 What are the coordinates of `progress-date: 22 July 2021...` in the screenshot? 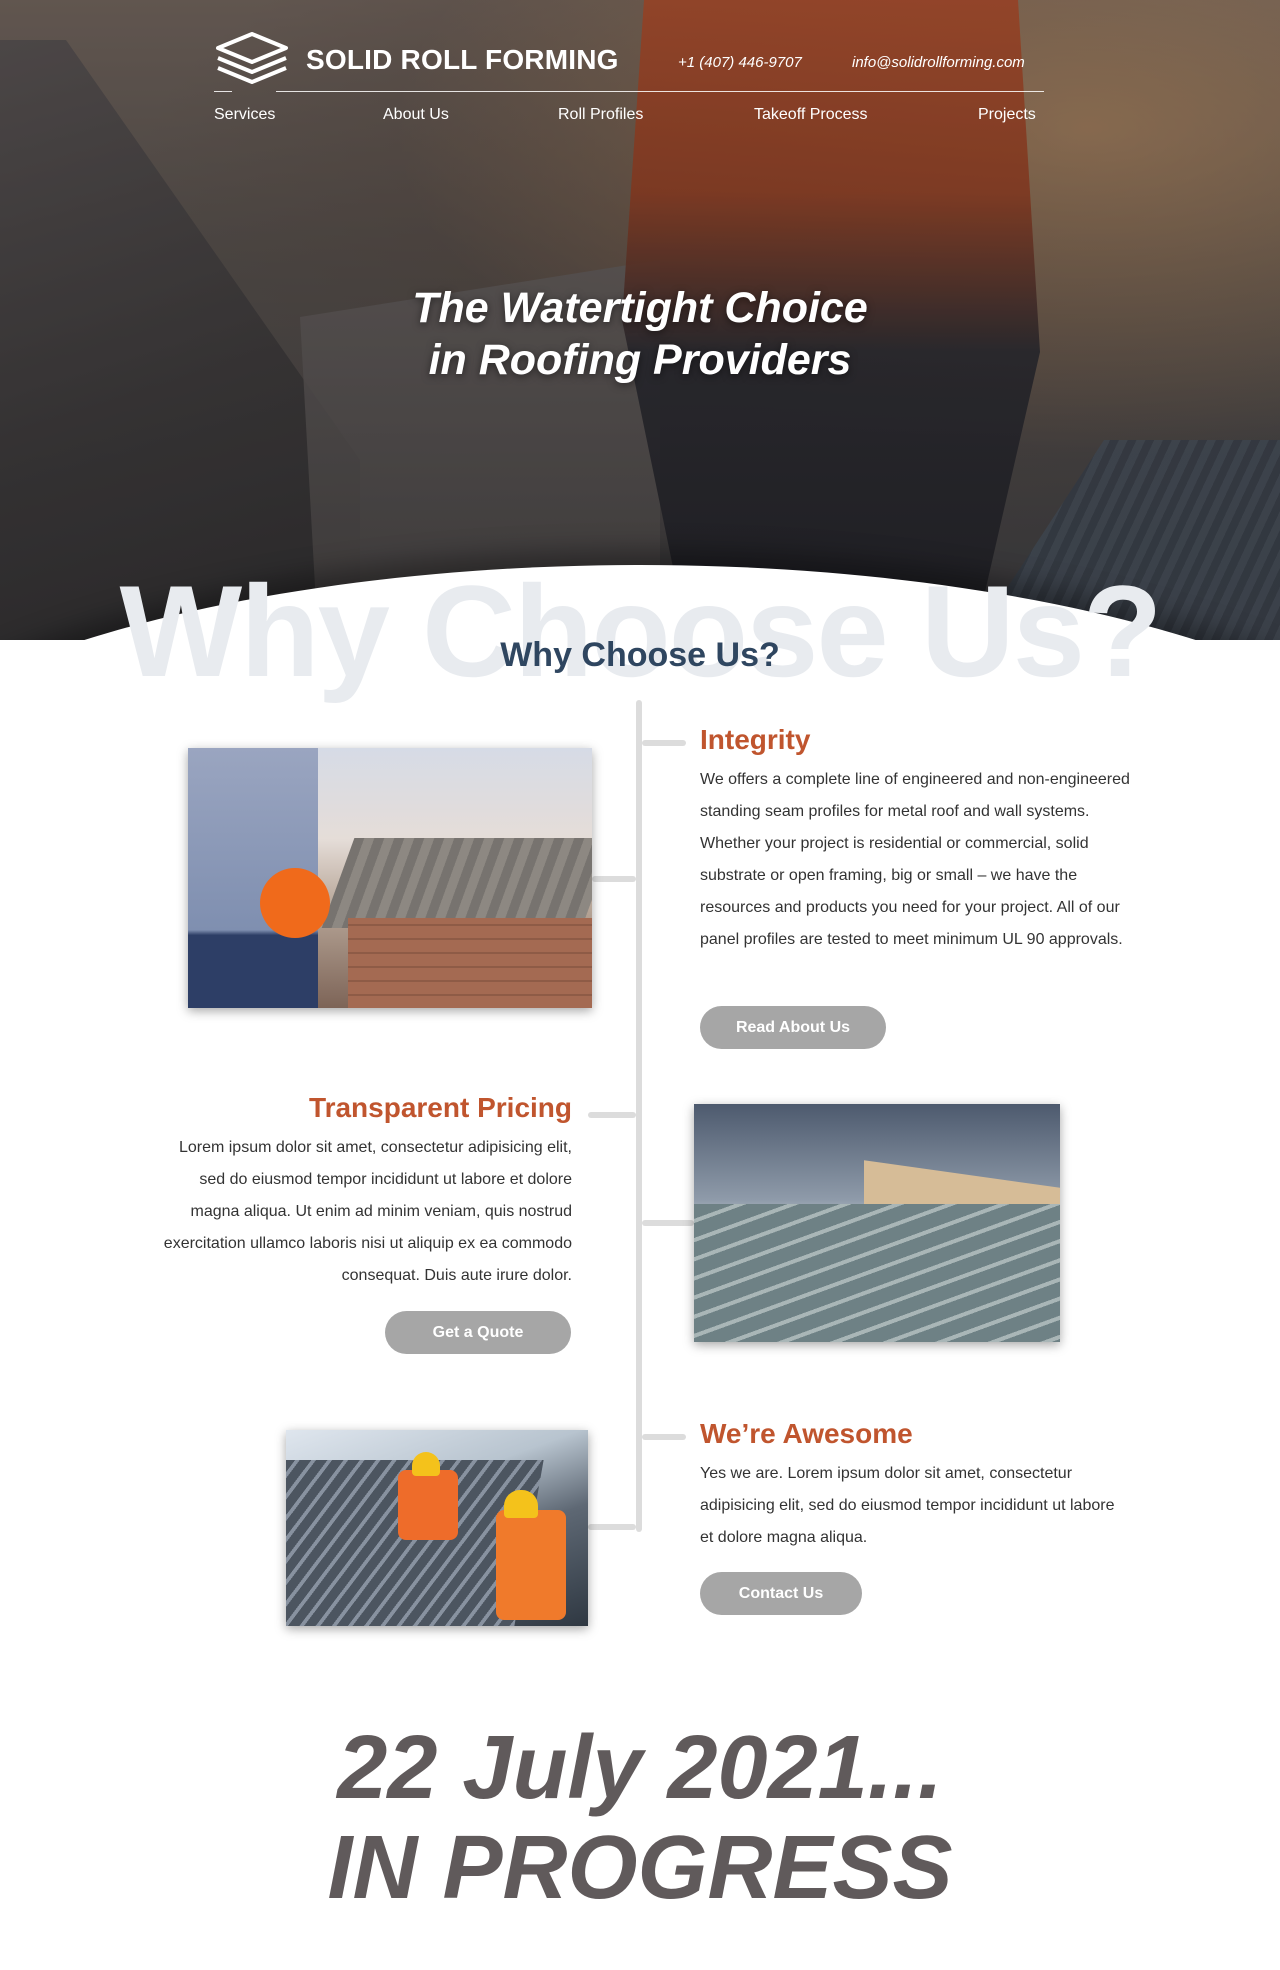 It's located at (640, 1768).